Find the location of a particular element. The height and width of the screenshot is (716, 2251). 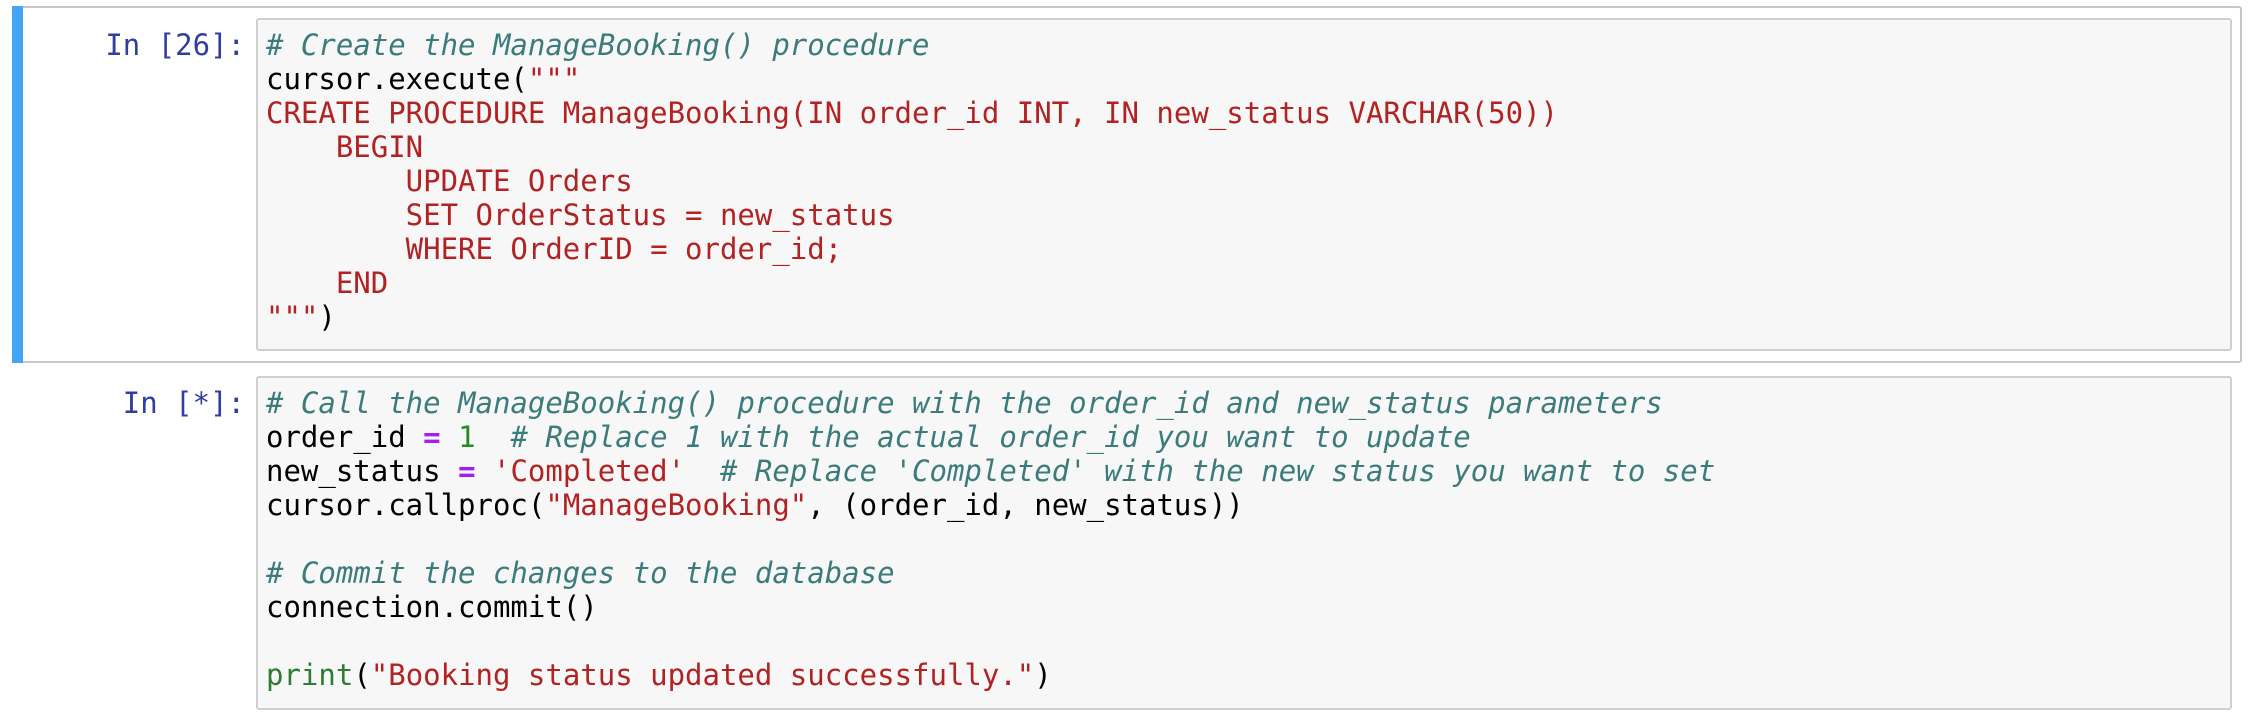

code-text: cursor.callproc( is located at coordinates (406, 505).